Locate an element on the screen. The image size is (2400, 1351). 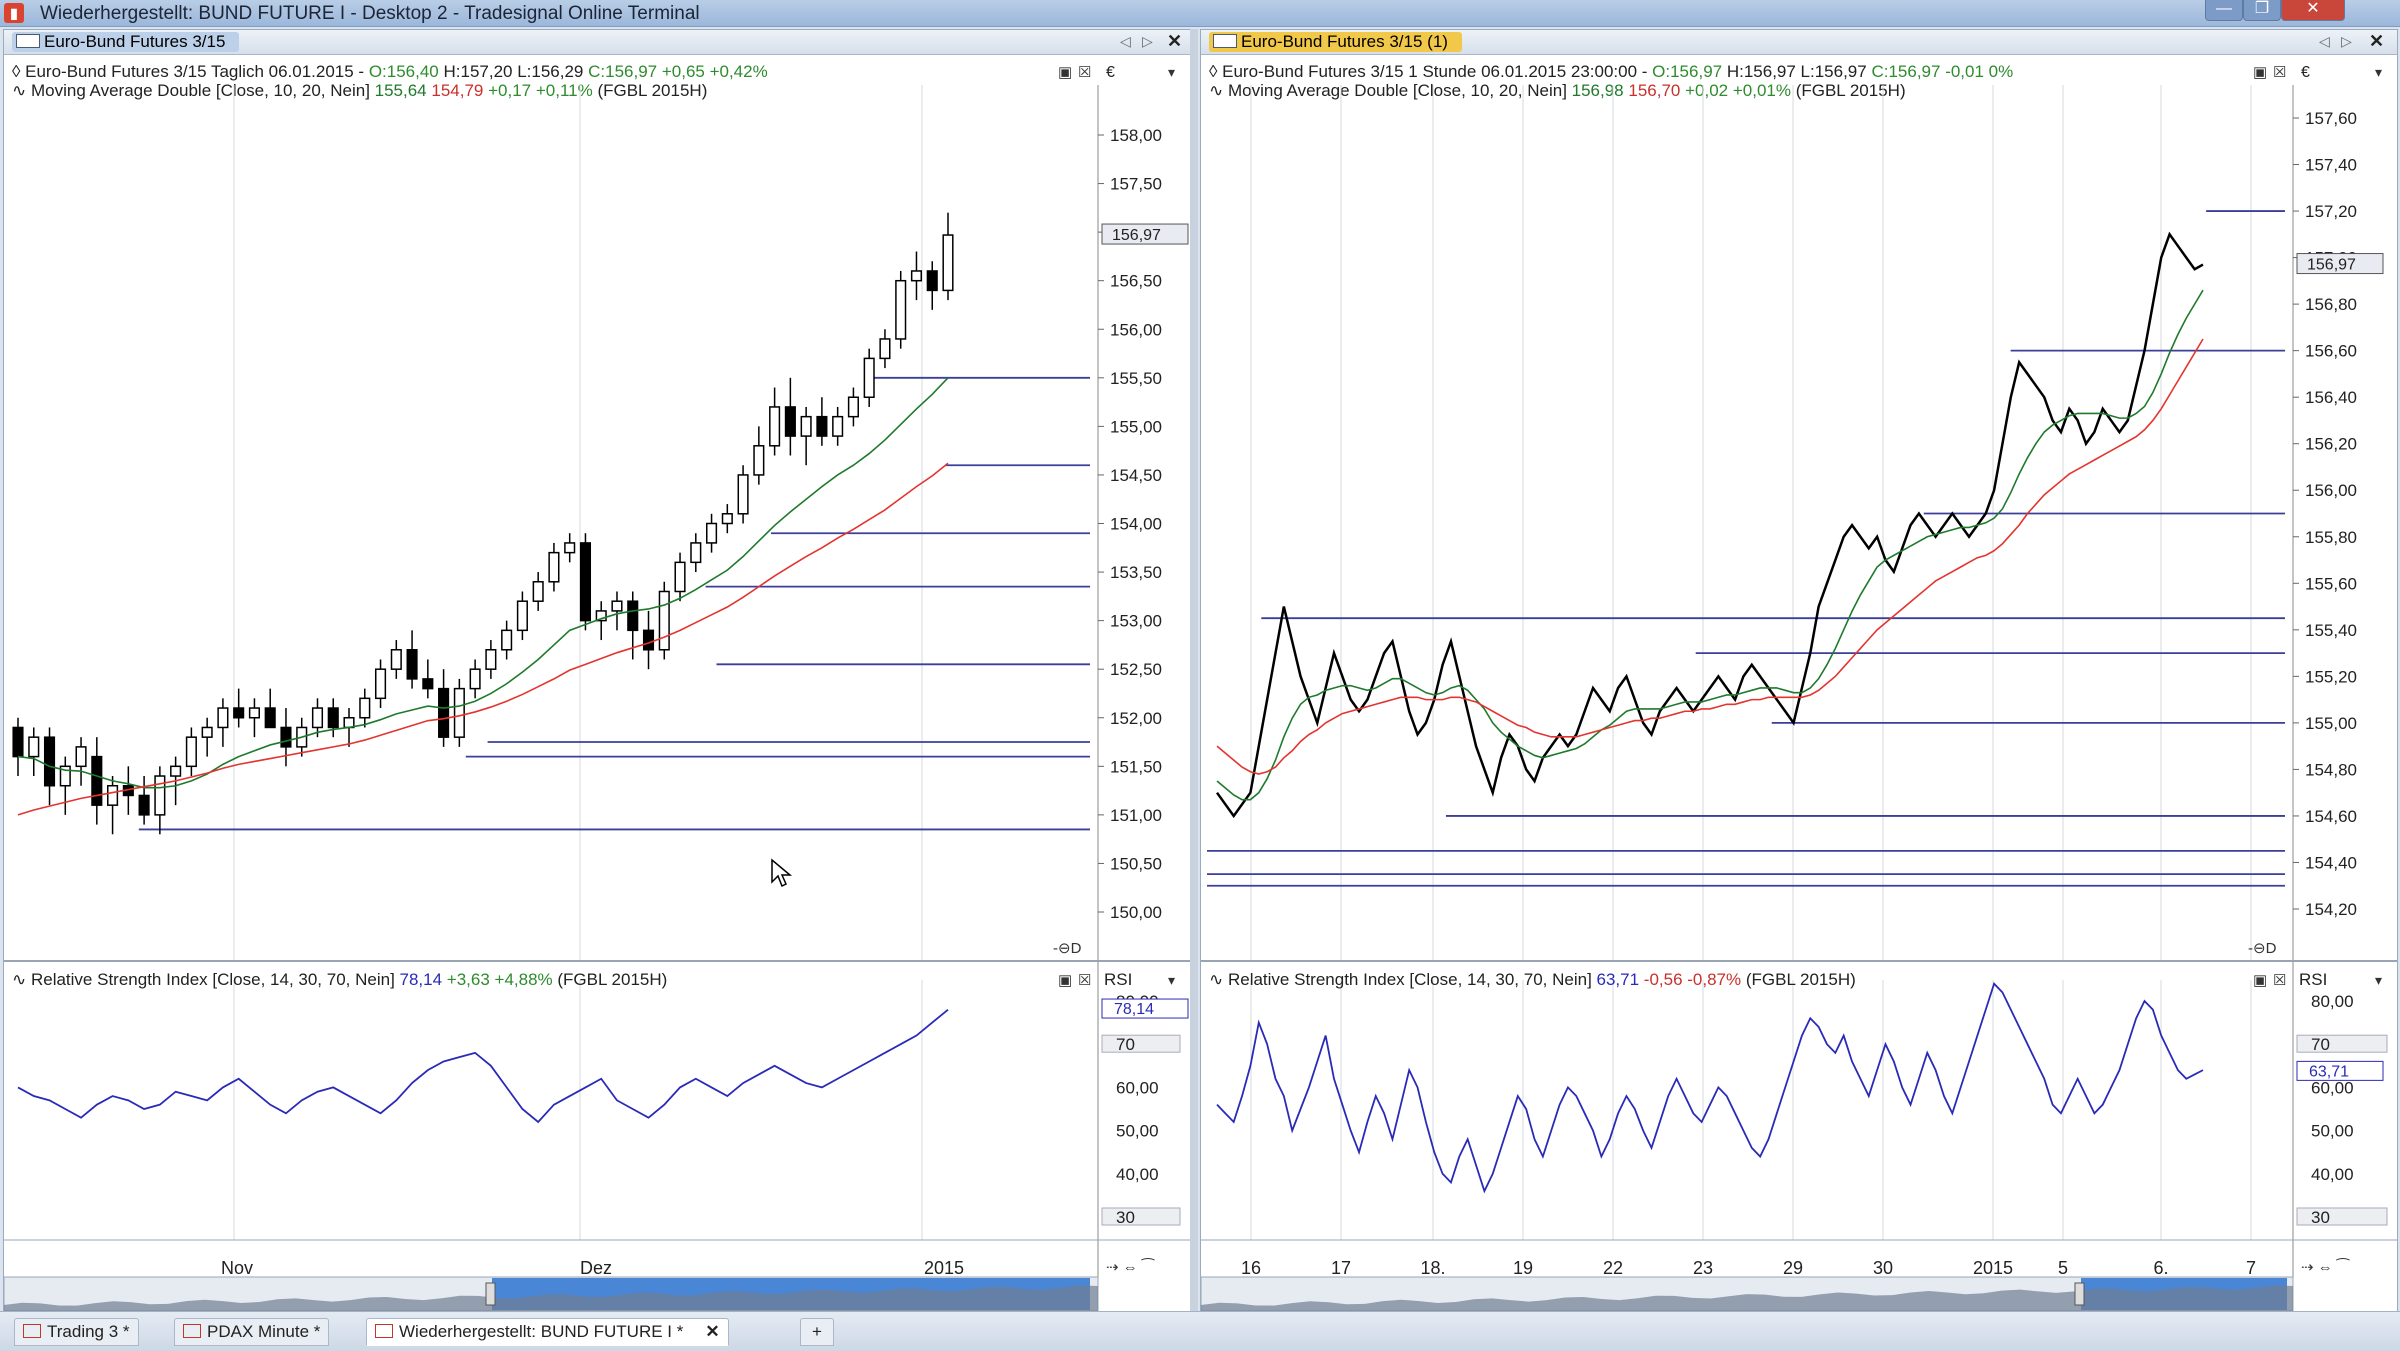
moving-average-short-line is located at coordinates (483, 583).